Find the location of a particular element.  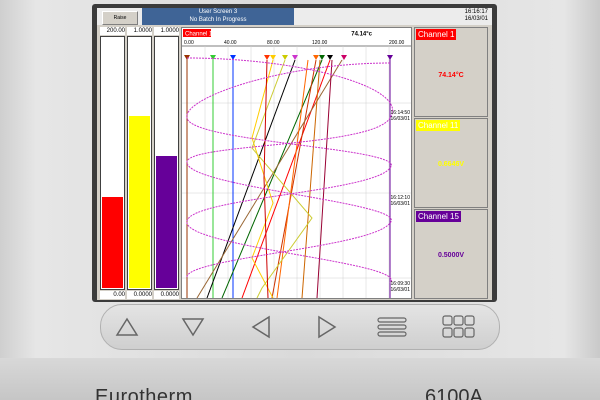

panel-label: Channel 11 is located at coordinates (438, 125).